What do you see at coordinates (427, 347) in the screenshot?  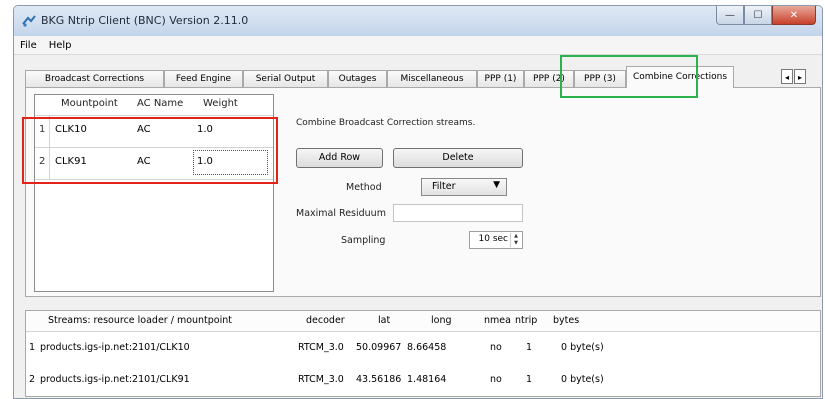 I see `cell-long: 8.66458` at bounding box center [427, 347].